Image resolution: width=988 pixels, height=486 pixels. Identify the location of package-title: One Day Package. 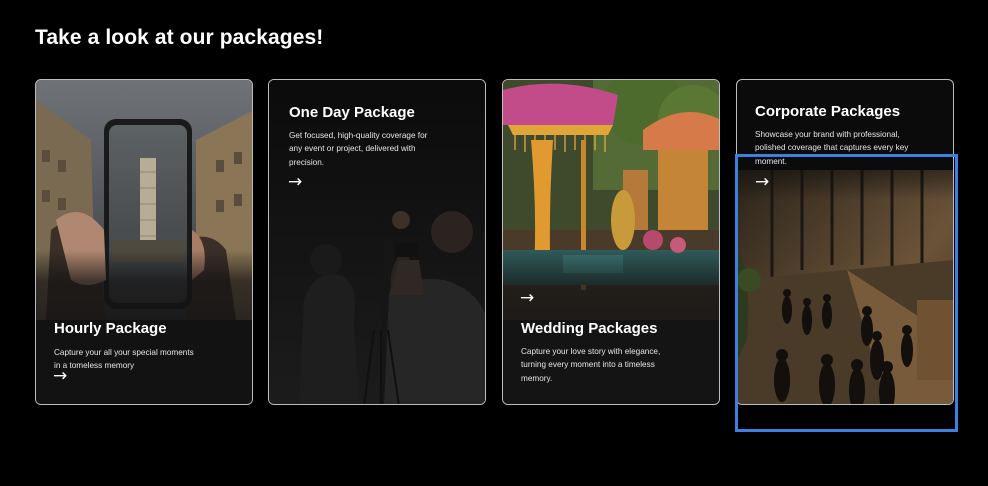
(352, 112).